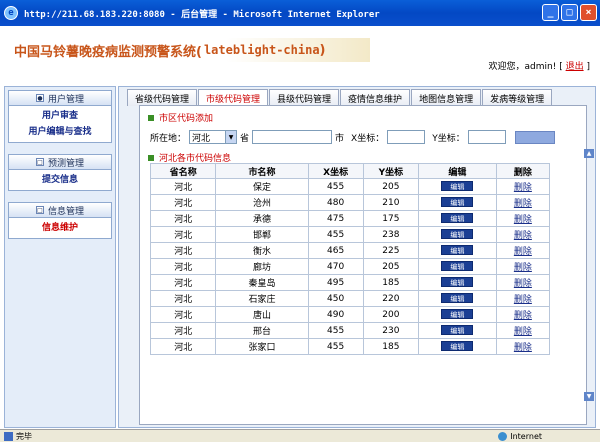 This screenshot has height=442, width=600. Describe the element at coordinates (262, 282) in the screenshot. I see `city-cell: 秦皇岛` at that location.